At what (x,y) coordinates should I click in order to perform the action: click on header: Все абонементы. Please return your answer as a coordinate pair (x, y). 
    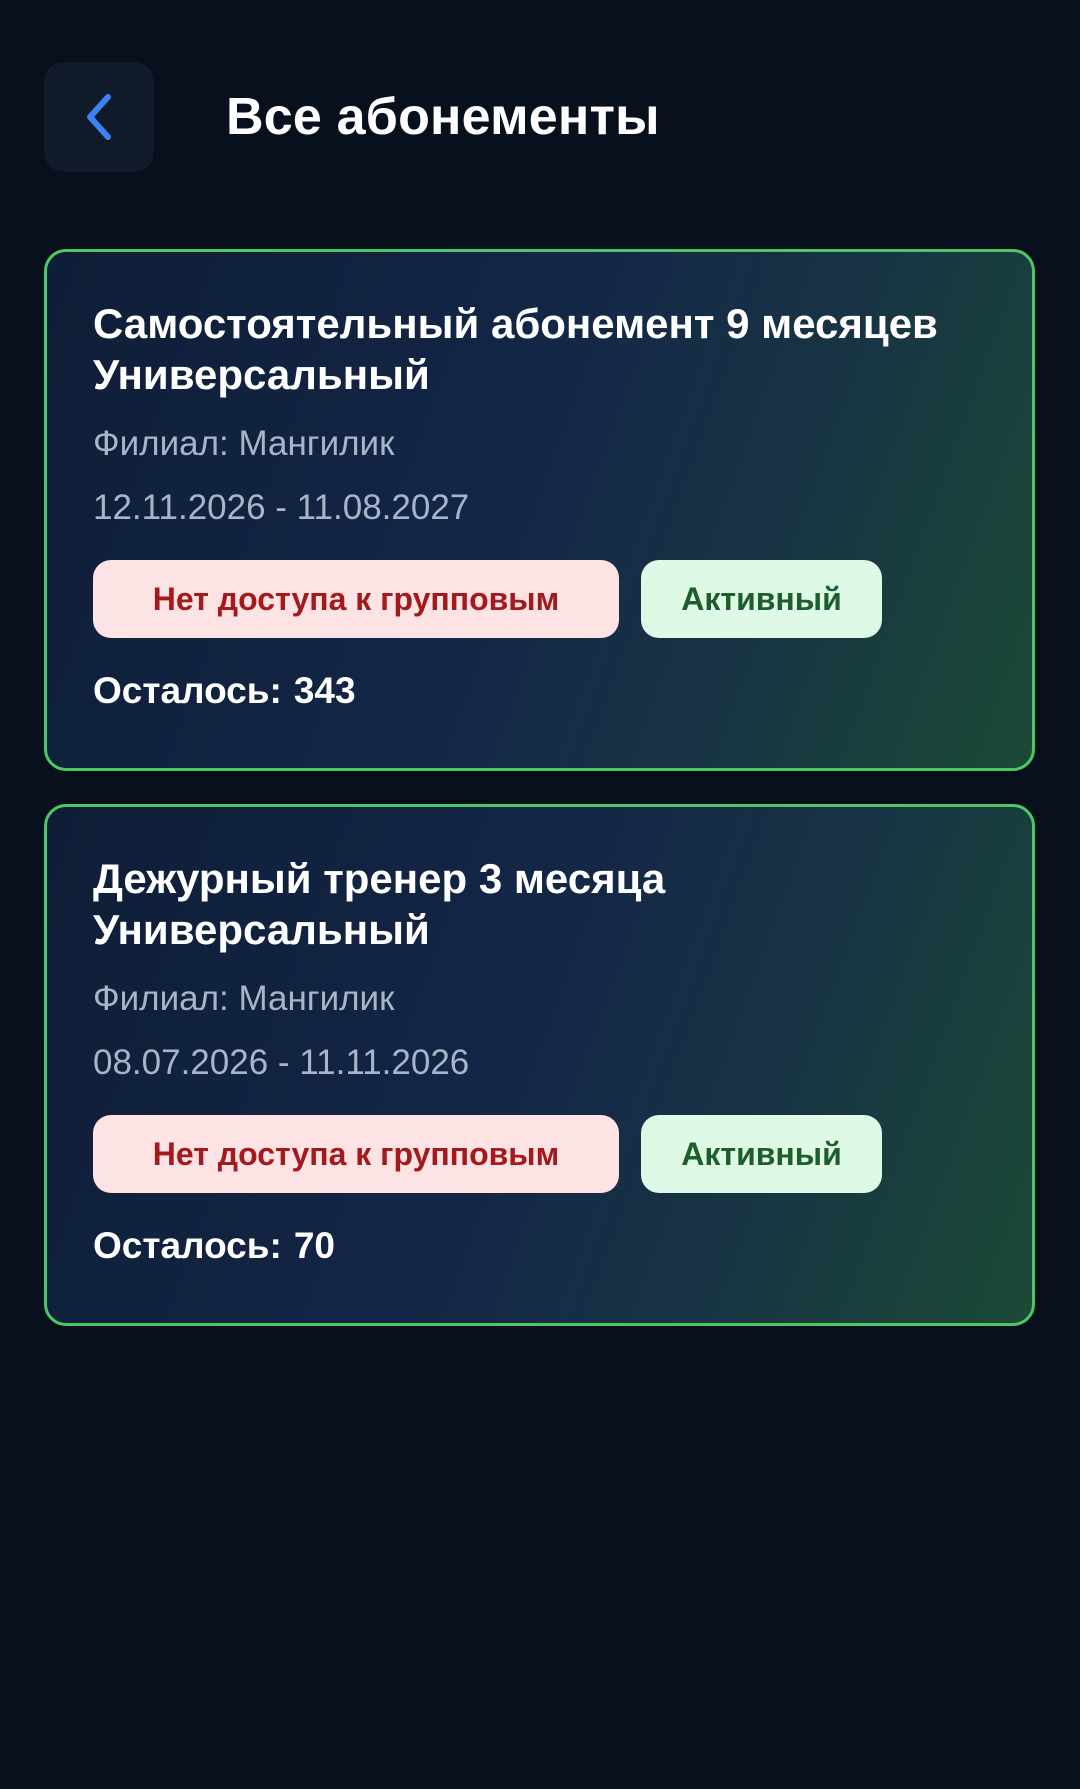
    Looking at the image, I should click on (352, 117).